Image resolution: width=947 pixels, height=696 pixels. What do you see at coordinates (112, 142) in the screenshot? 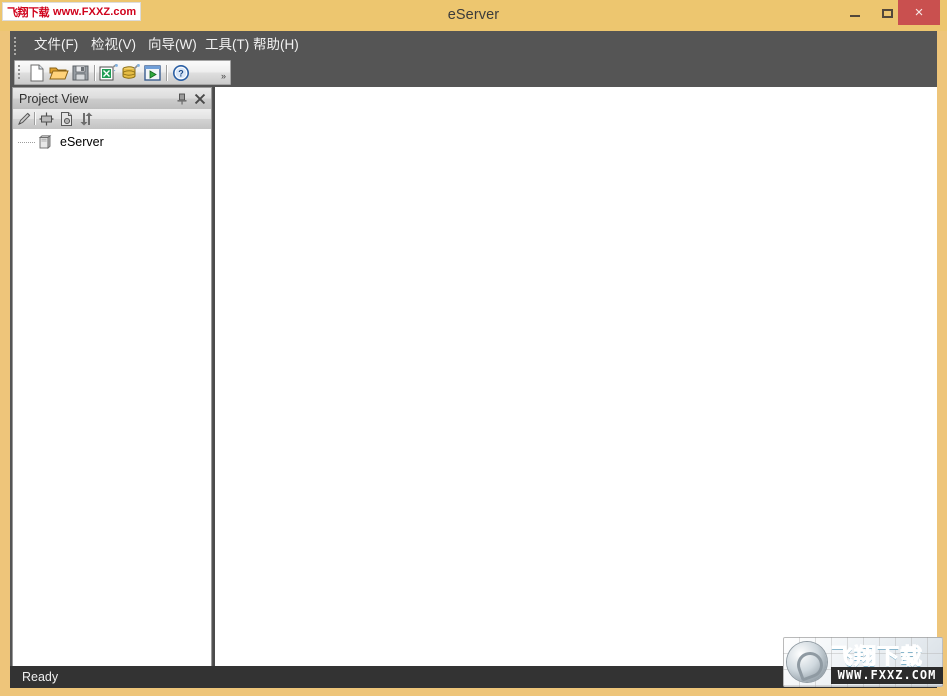
I see `tree-item-eserver: eServer` at bounding box center [112, 142].